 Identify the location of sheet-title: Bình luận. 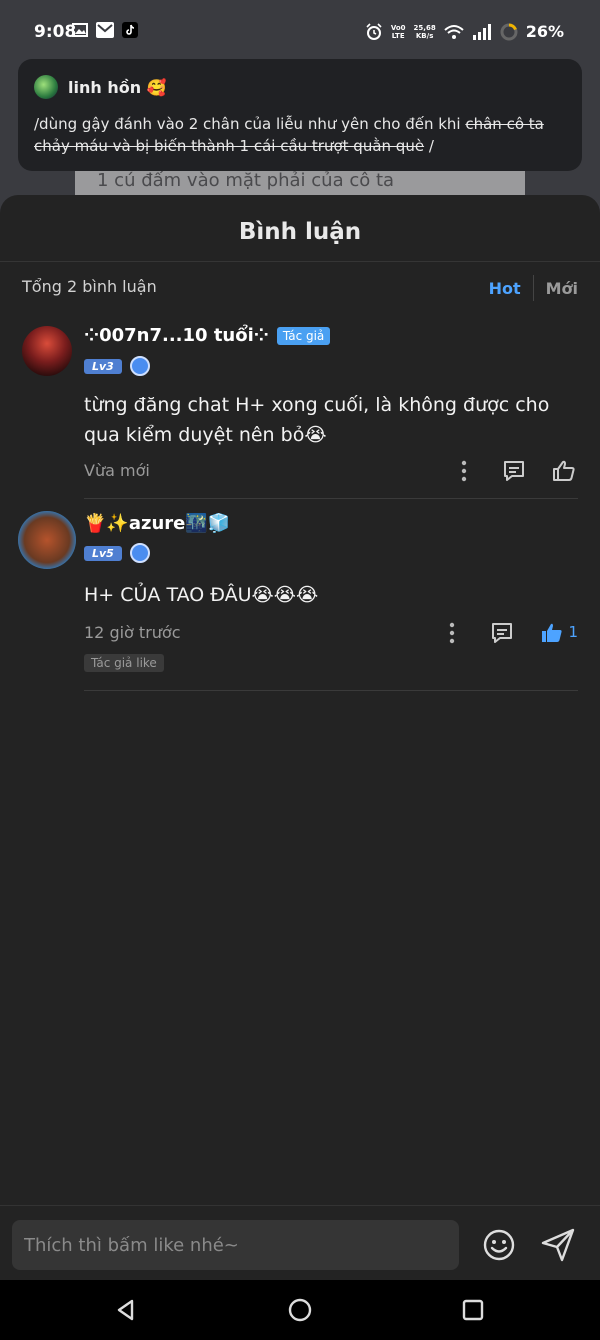
(300, 228).